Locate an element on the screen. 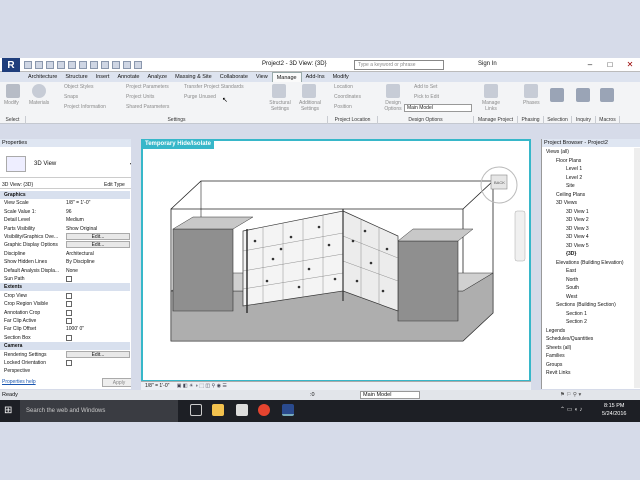 The height and width of the screenshot is (480, 640). search-input: Type a keyword or phrase is located at coordinates (399, 65).